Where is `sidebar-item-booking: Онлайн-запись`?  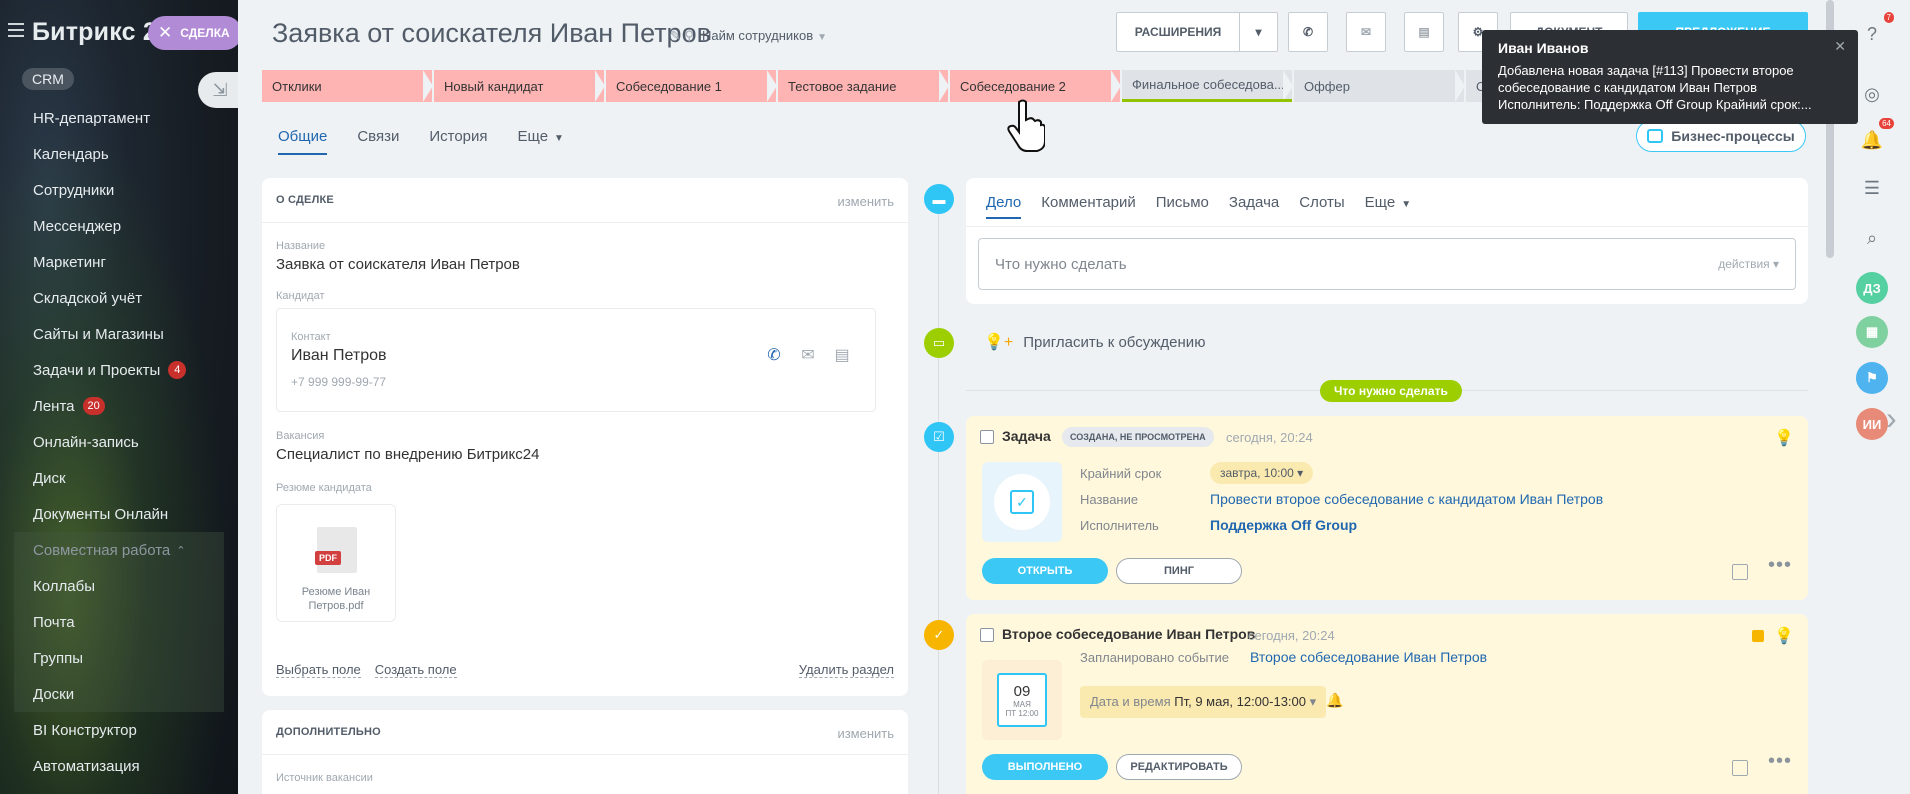
sidebar-item-booking: Онлайн-запись is located at coordinates (119, 442).